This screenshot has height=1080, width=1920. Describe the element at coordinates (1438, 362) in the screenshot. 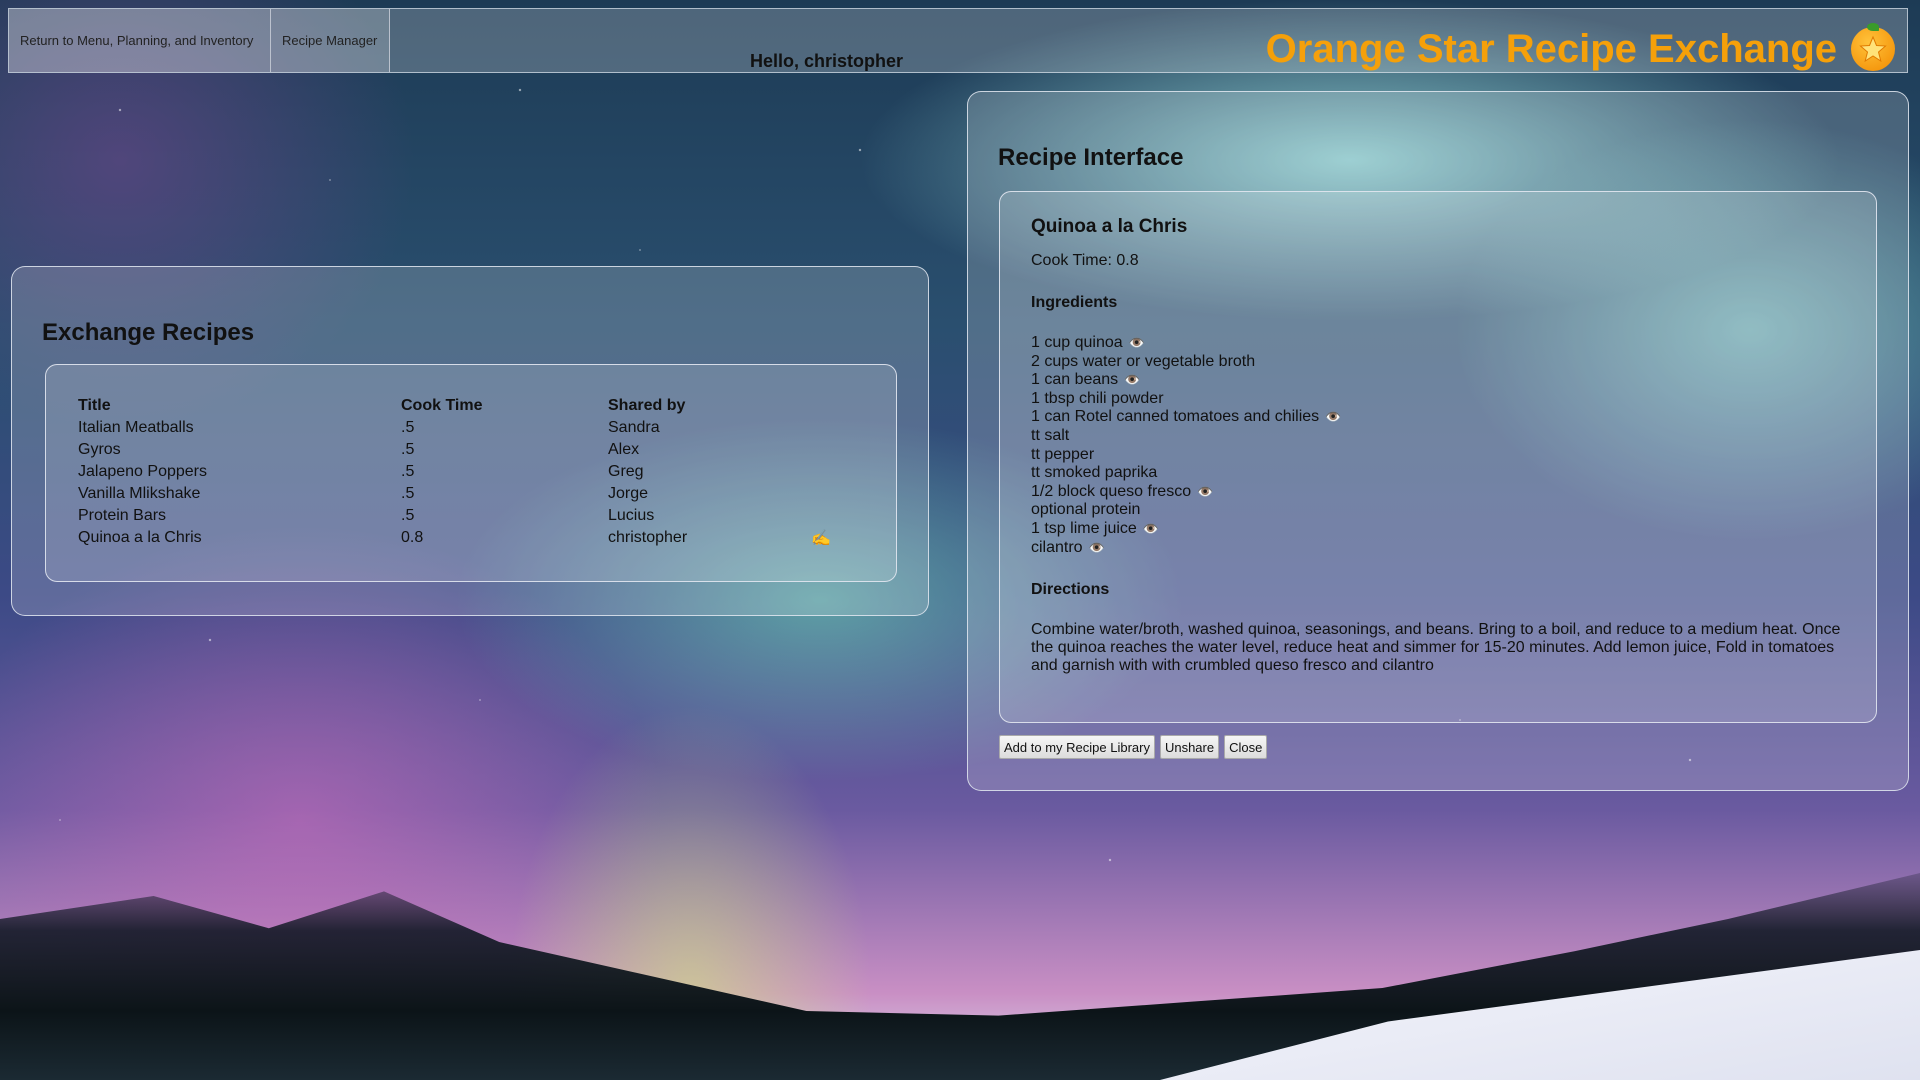

I see `ingredient-item: 2 cups water or vegetable broth` at that location.